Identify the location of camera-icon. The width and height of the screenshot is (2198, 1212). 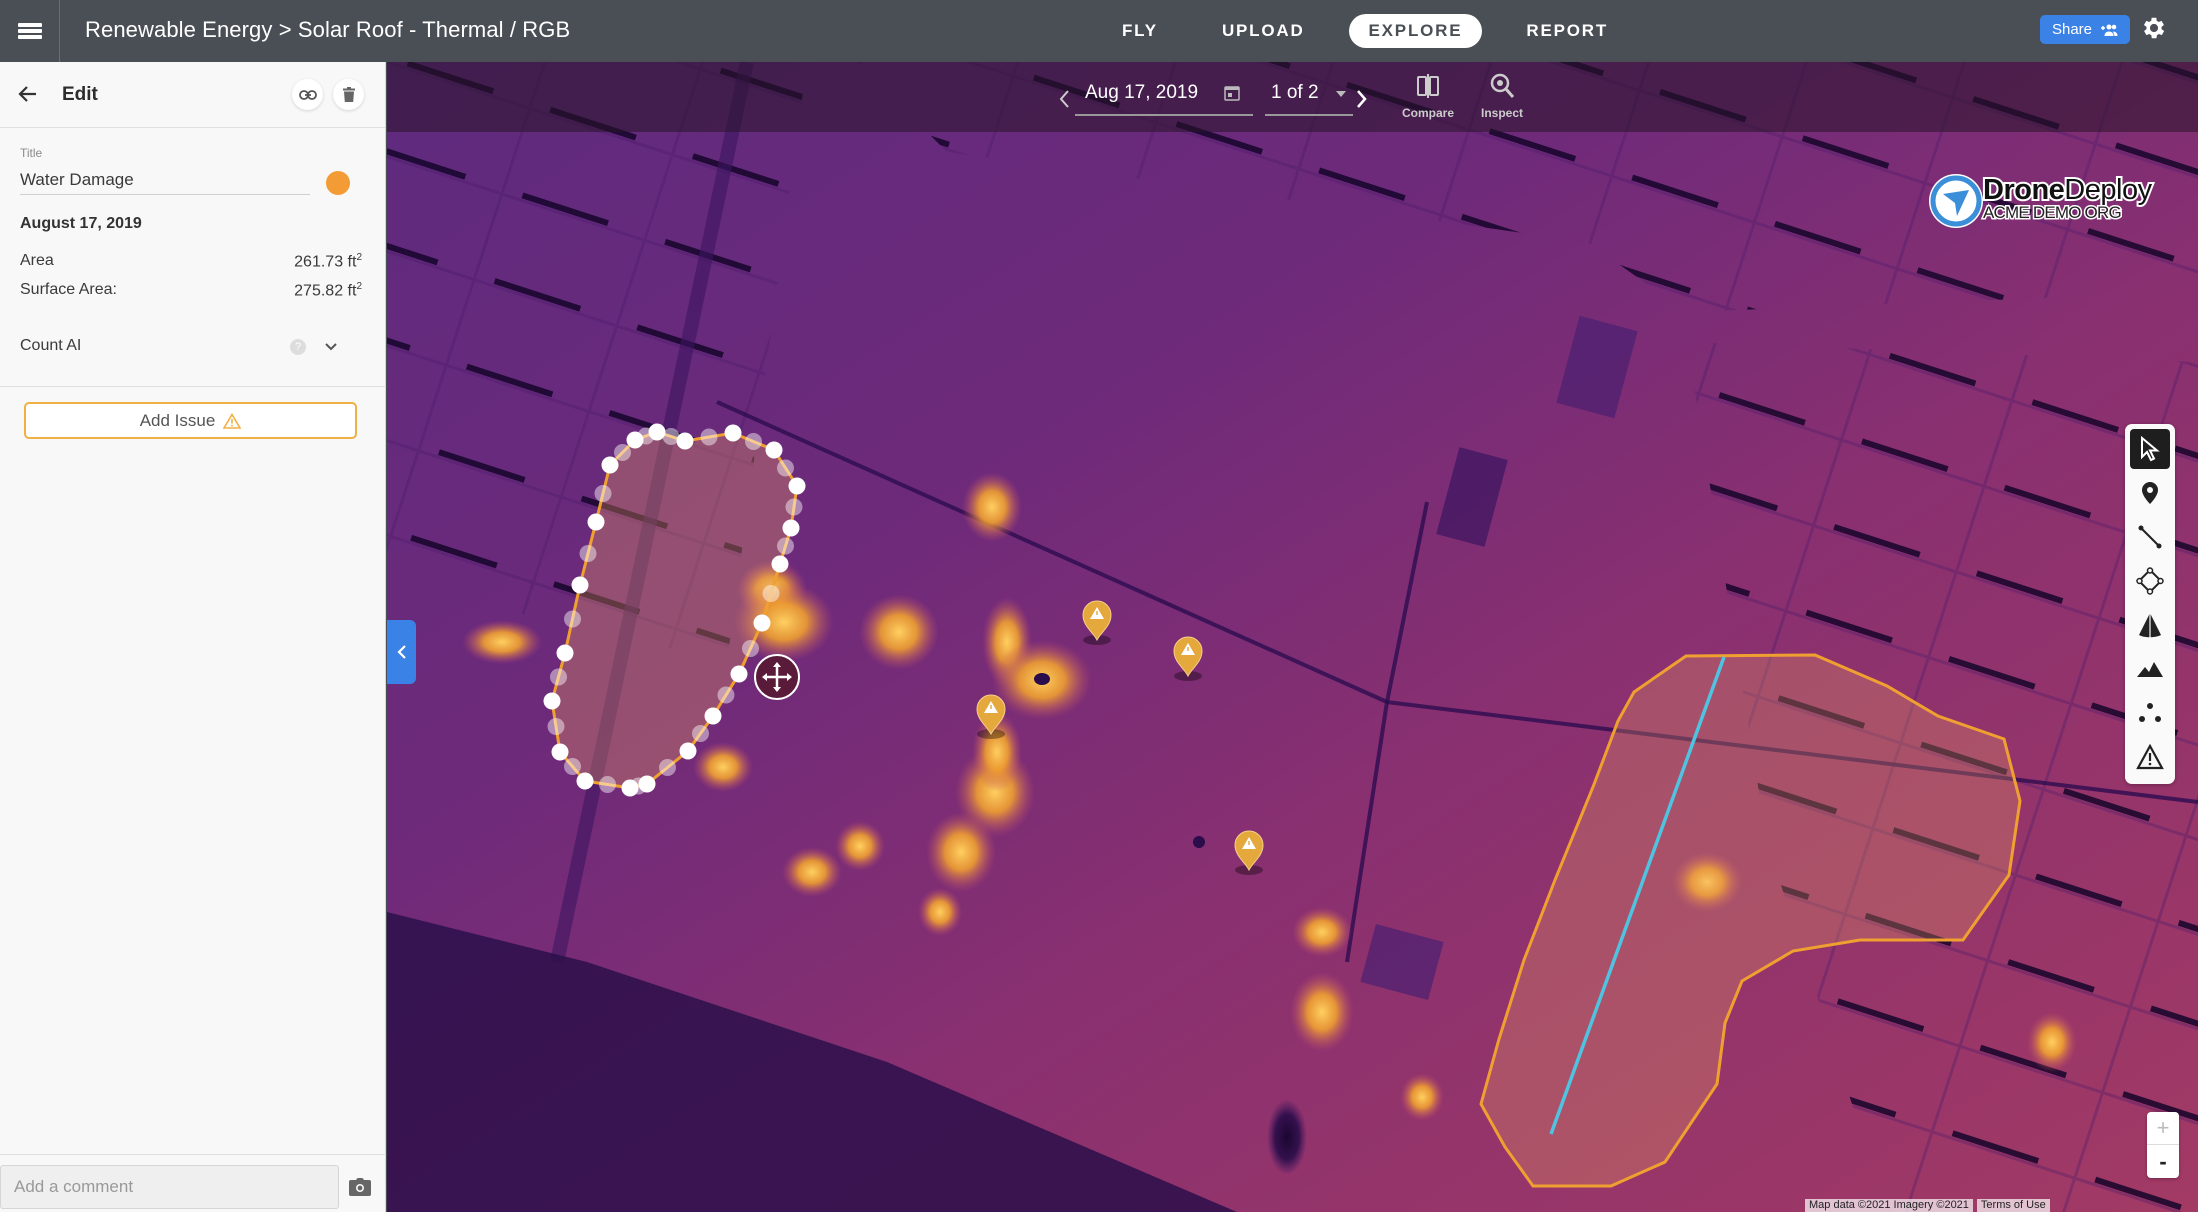
(360, 1187).